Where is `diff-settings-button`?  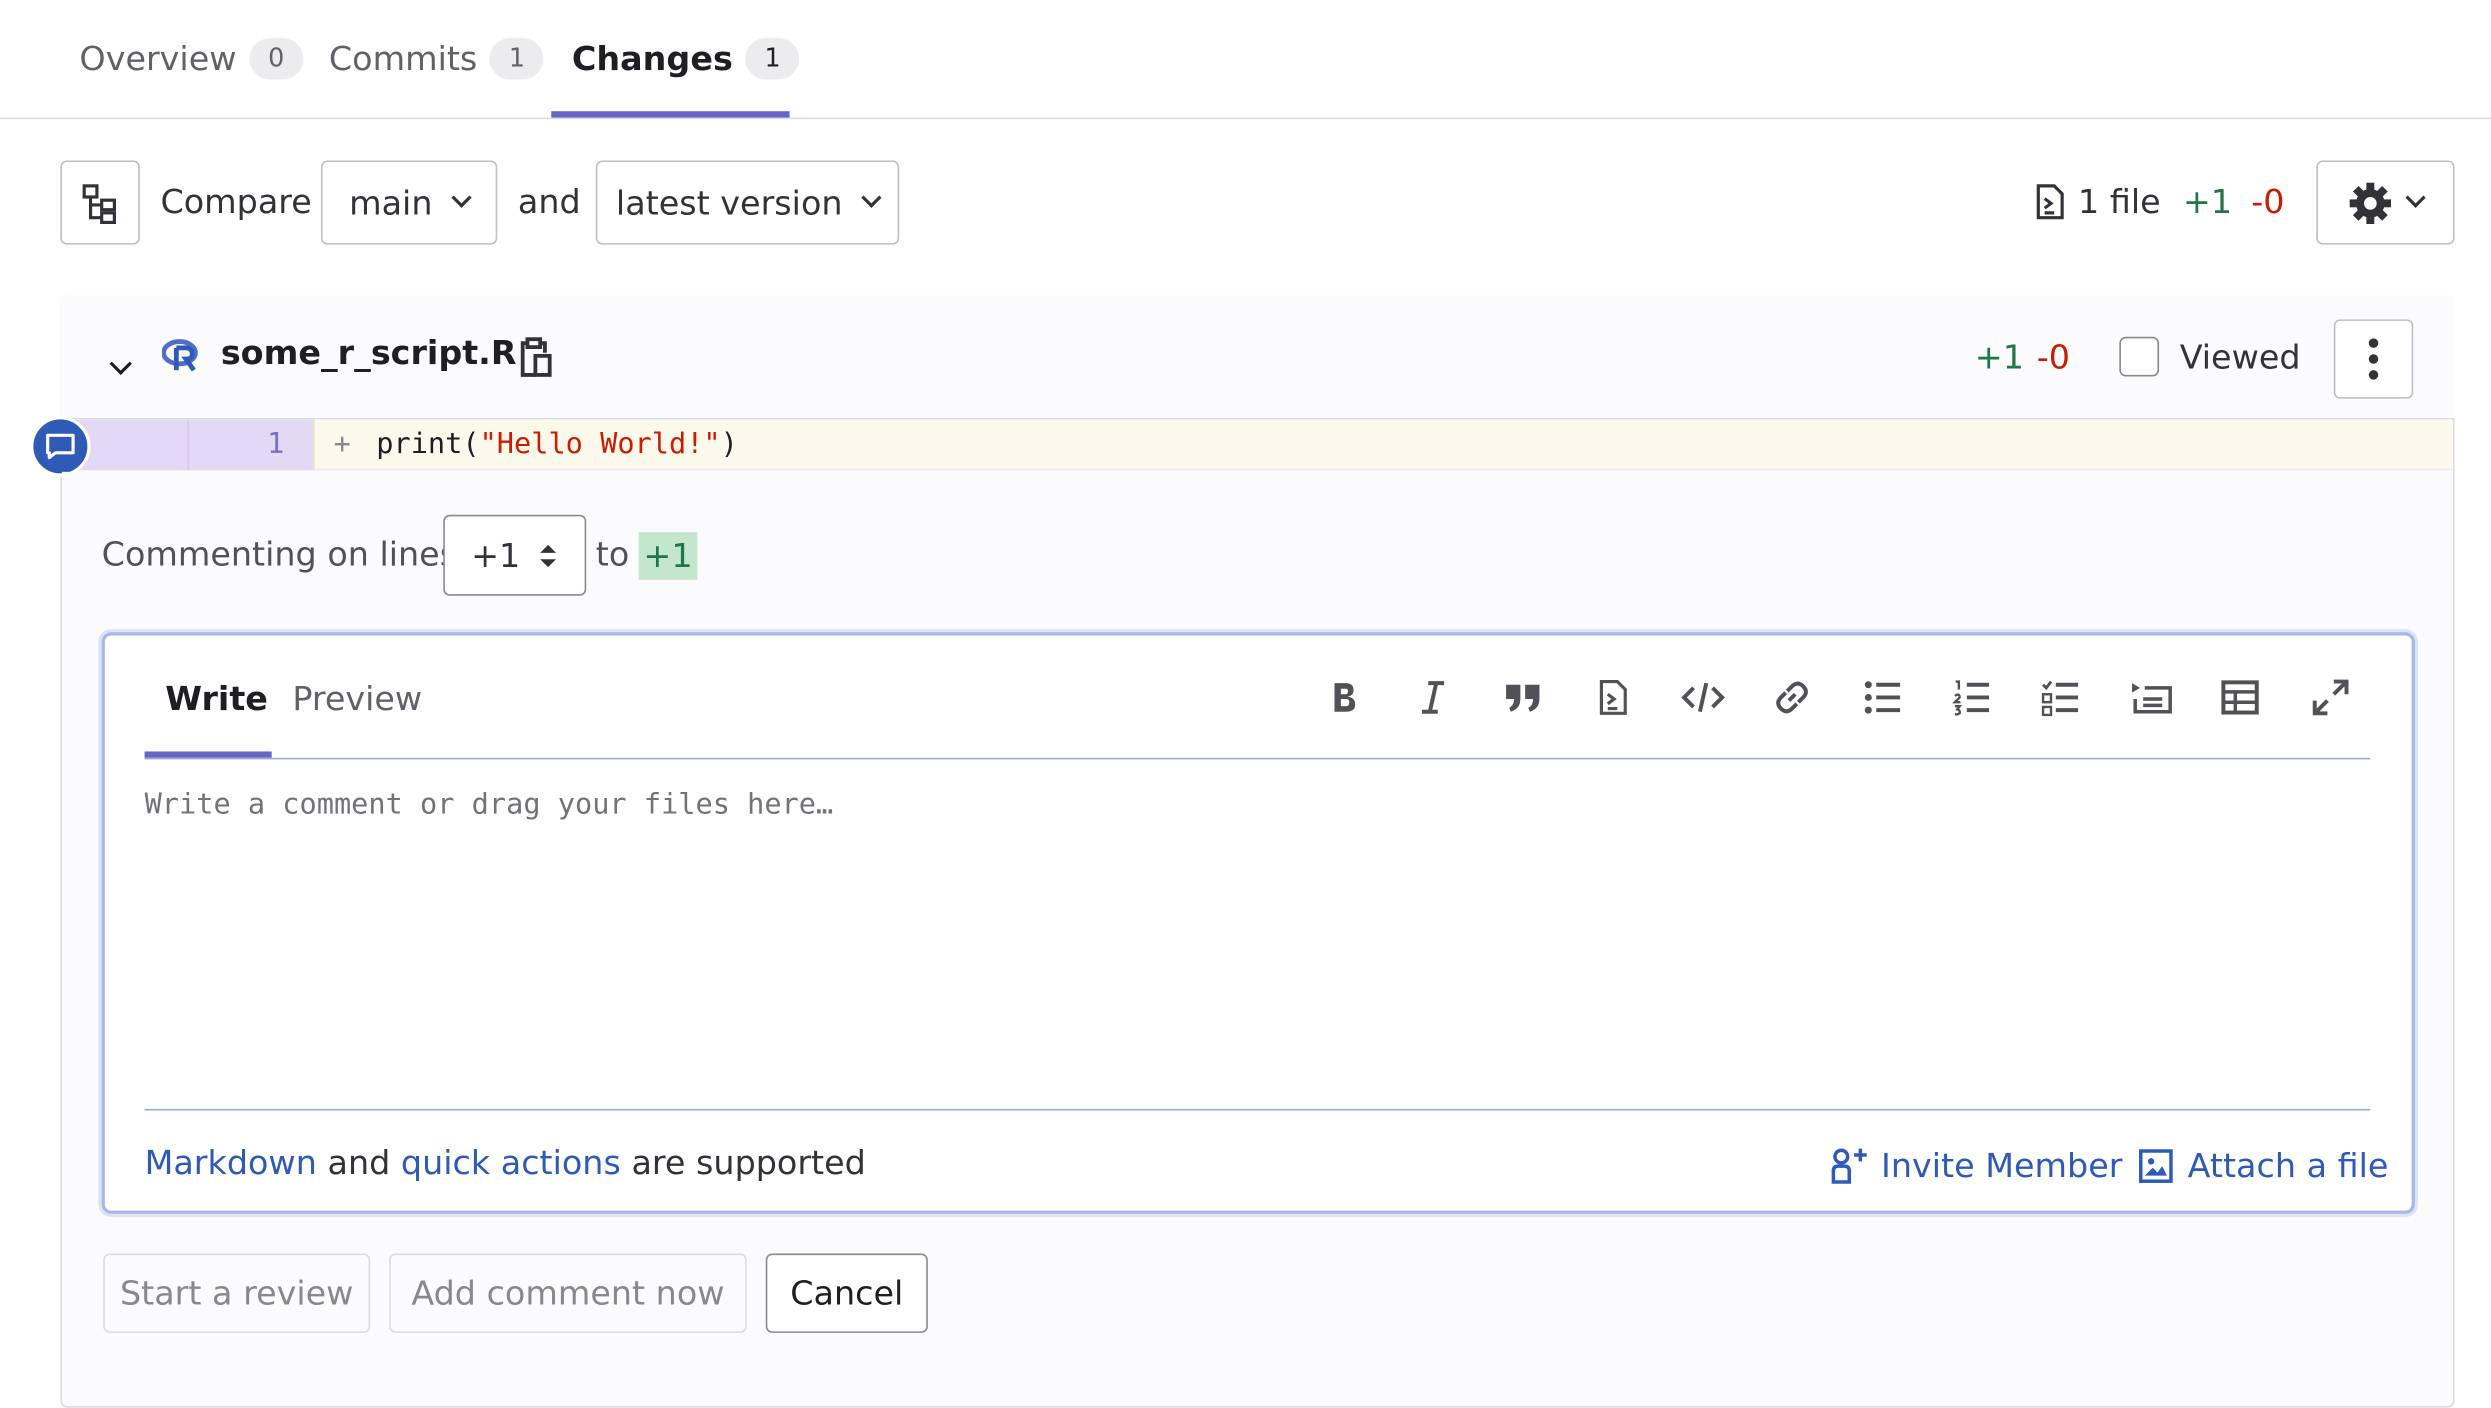
diff-settings-button is located at coordinates (2385, 202).